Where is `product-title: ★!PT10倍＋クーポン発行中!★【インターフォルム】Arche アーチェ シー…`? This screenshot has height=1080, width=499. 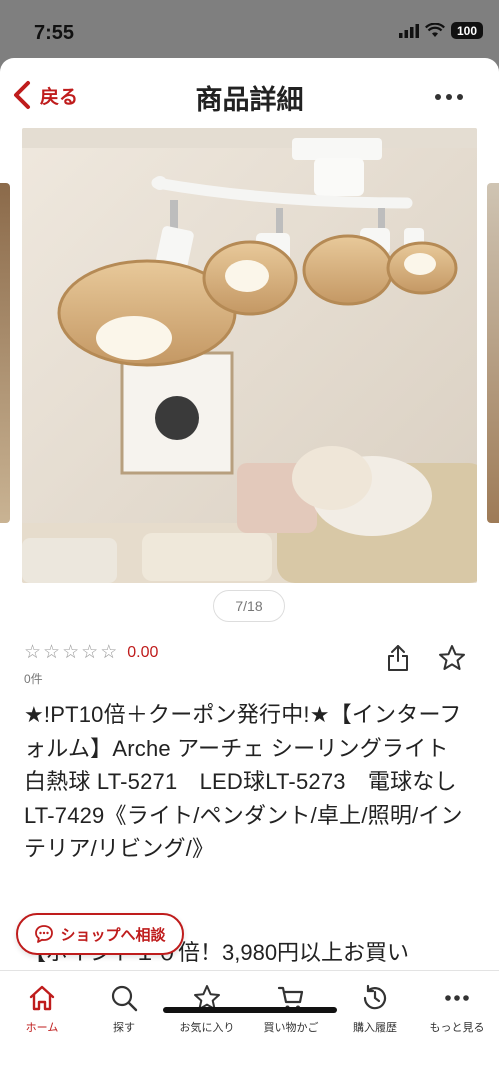 product-title: ★!PT10倍＋クーポン発行中!★【インターフォルム】Arche アーチェ シー… is located at coordinates (247, 781).